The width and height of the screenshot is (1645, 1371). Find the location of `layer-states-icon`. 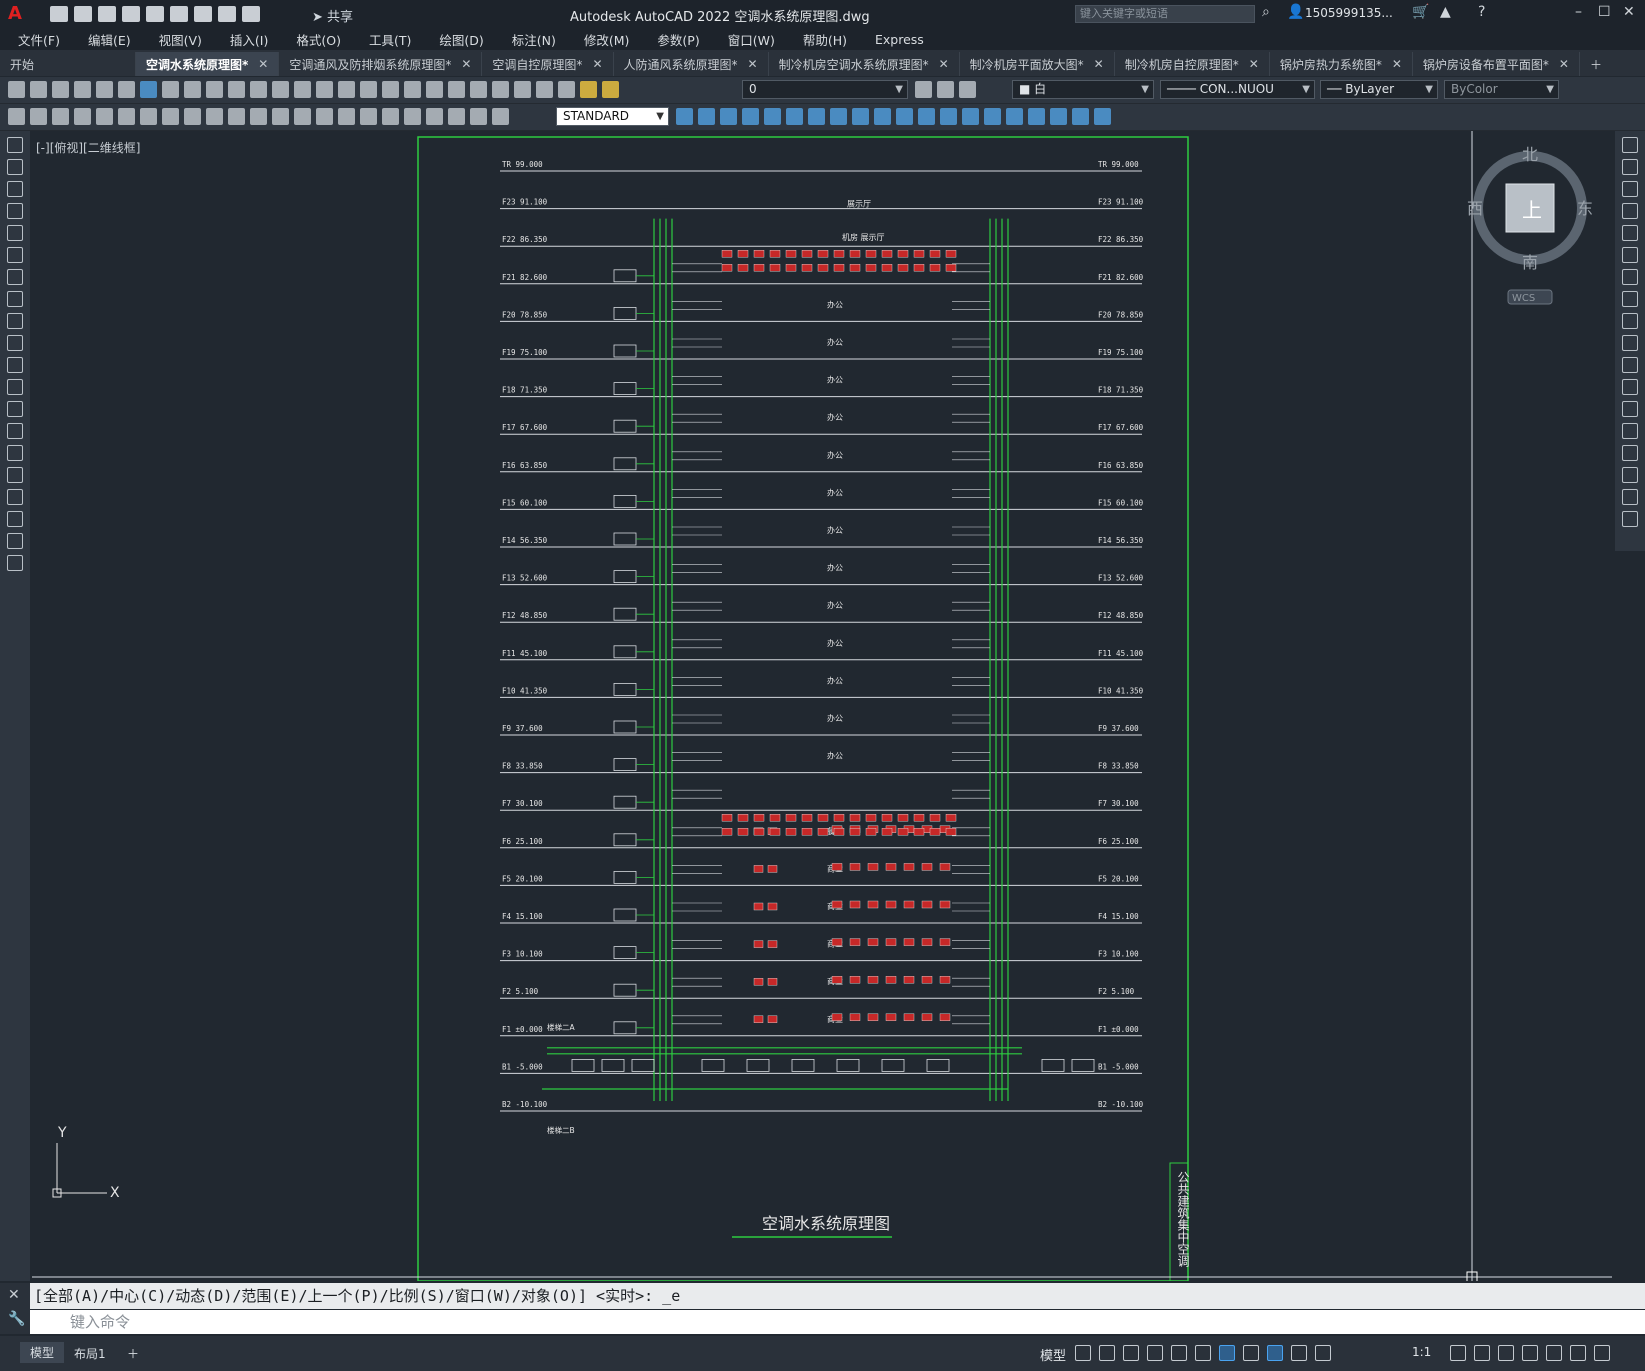

layer-states-icon is located at coordinates (967, 89).